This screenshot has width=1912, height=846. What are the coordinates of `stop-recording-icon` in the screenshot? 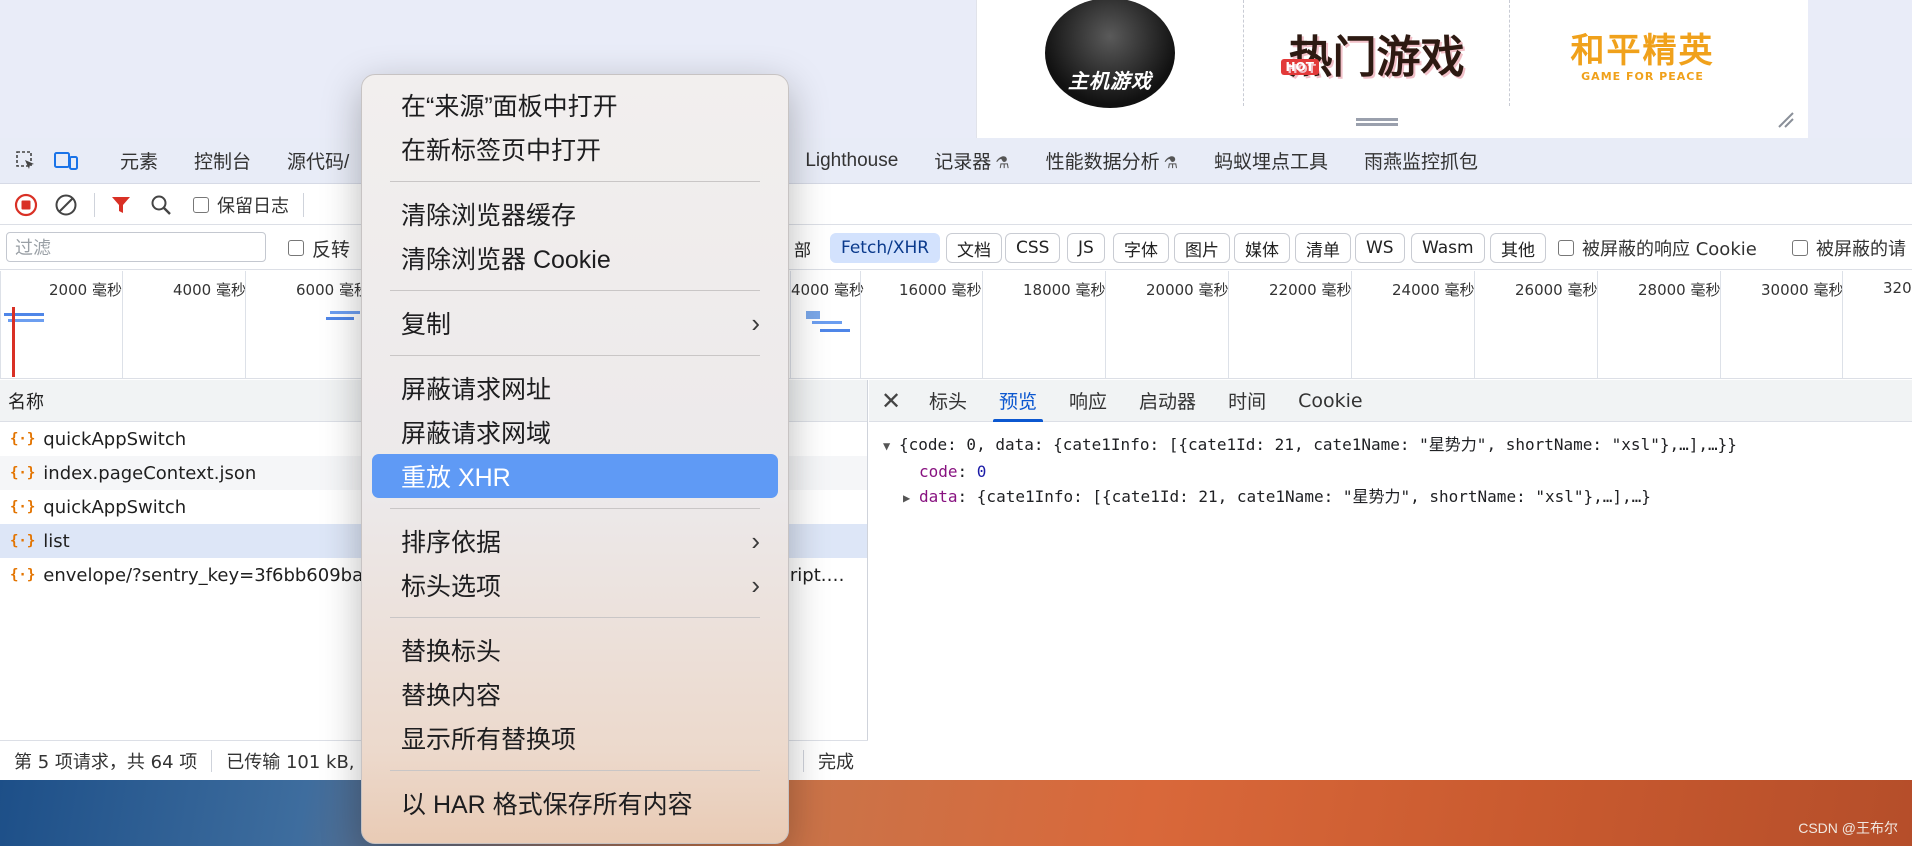 It's located at (26, 205).